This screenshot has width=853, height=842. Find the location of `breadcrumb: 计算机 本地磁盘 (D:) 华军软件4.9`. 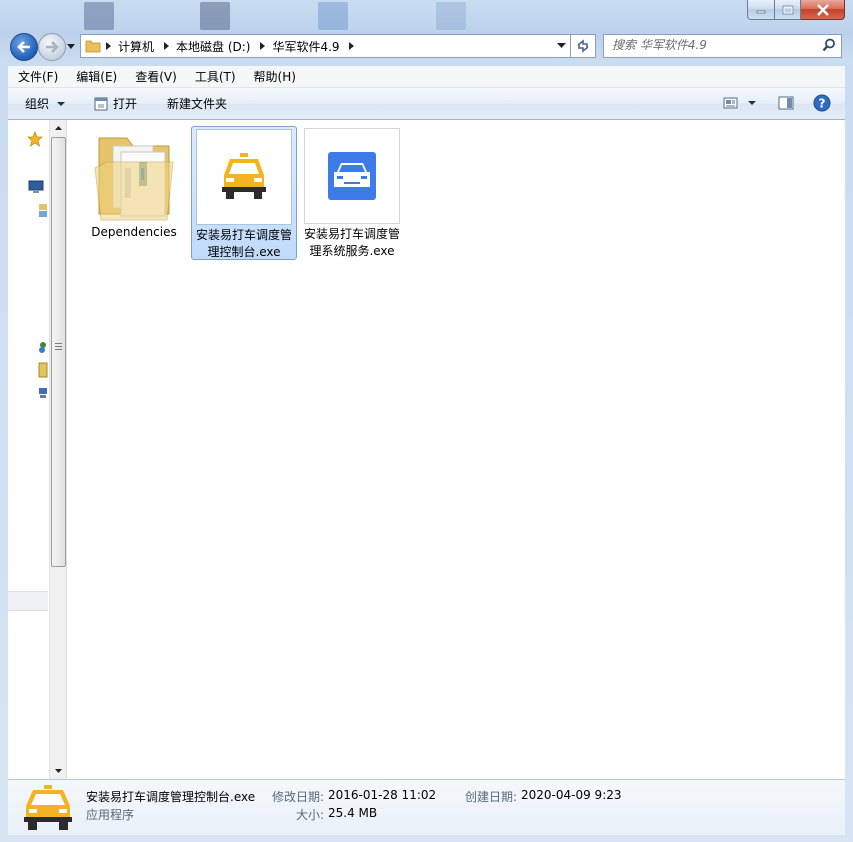

breadcrumb: 计算机 本地磁盘 (D:) 华军软件4.9 is located at coordinates (230, 46).